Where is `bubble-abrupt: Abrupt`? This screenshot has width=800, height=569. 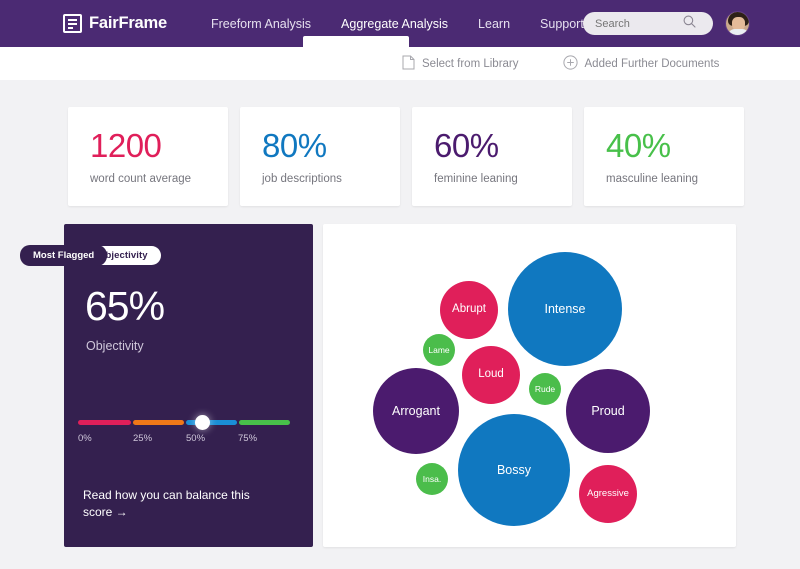
bubble-abrupt: Abrupt is located at coordinates (469, 310).